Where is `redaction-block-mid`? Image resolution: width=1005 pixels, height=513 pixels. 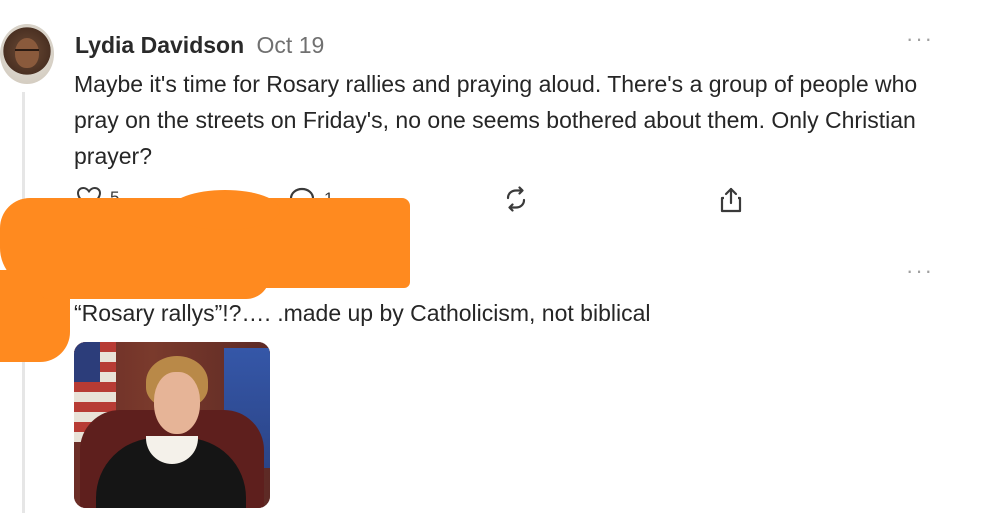
redaction-block-mid is located at coordinates (155, 287).